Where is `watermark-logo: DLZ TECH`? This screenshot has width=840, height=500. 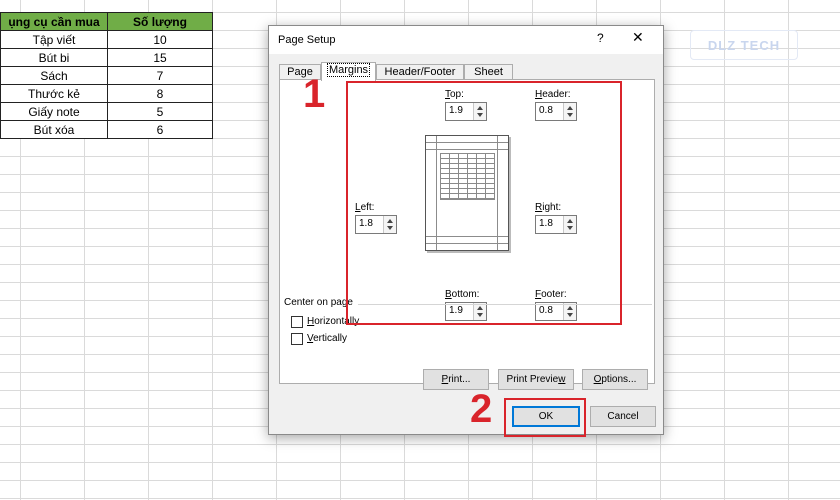
watermark-logo: DLZ TECH is located at coordinates (744, 45).